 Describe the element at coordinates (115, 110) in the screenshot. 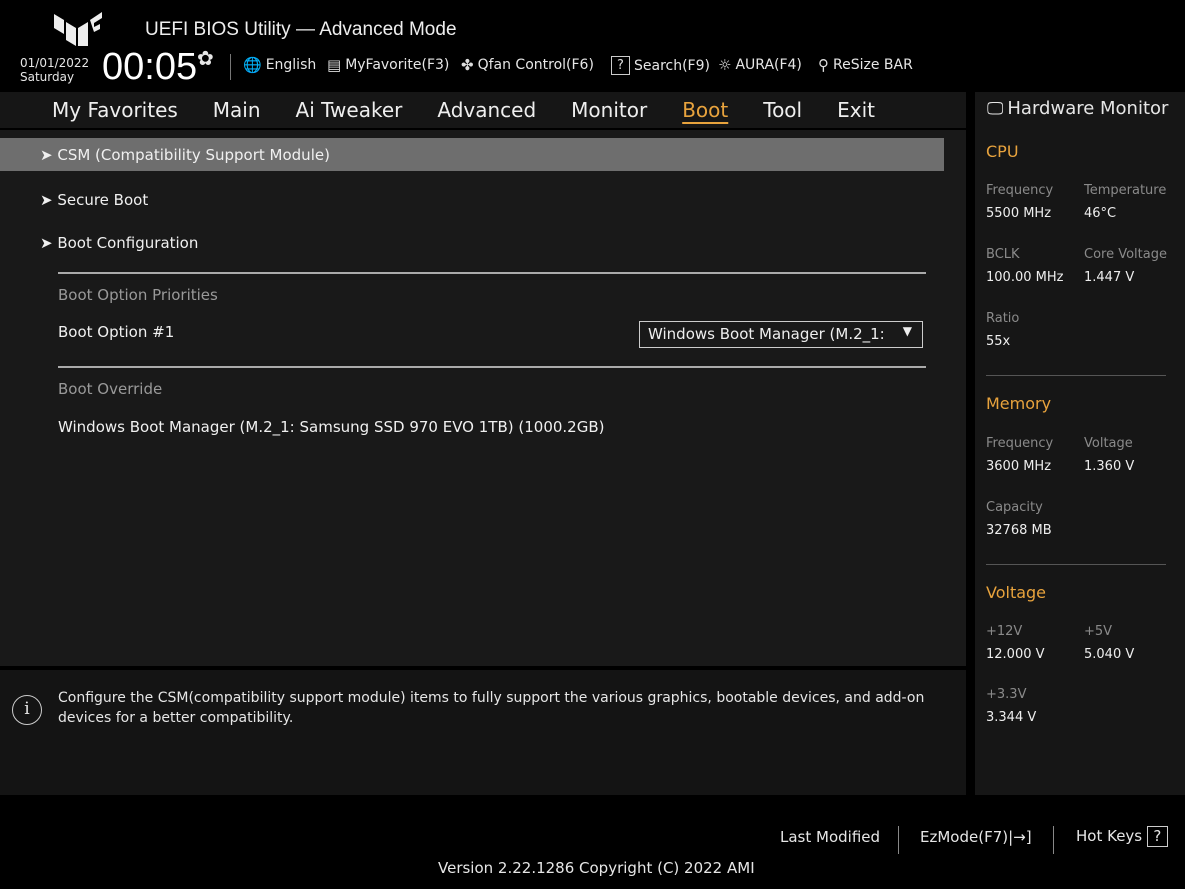

I see `tab-my-favorites: My Favorites` at that location.